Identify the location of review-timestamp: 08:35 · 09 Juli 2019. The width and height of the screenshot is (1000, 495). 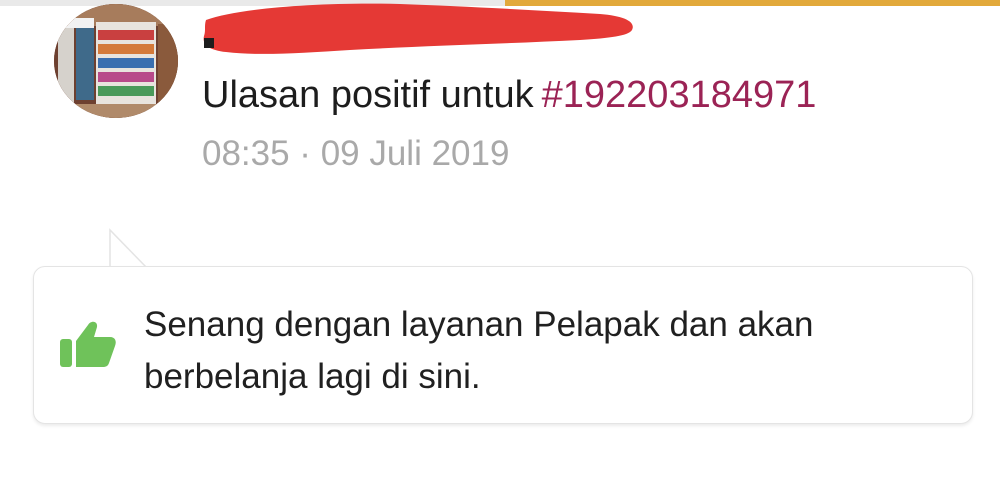
(356, 153).